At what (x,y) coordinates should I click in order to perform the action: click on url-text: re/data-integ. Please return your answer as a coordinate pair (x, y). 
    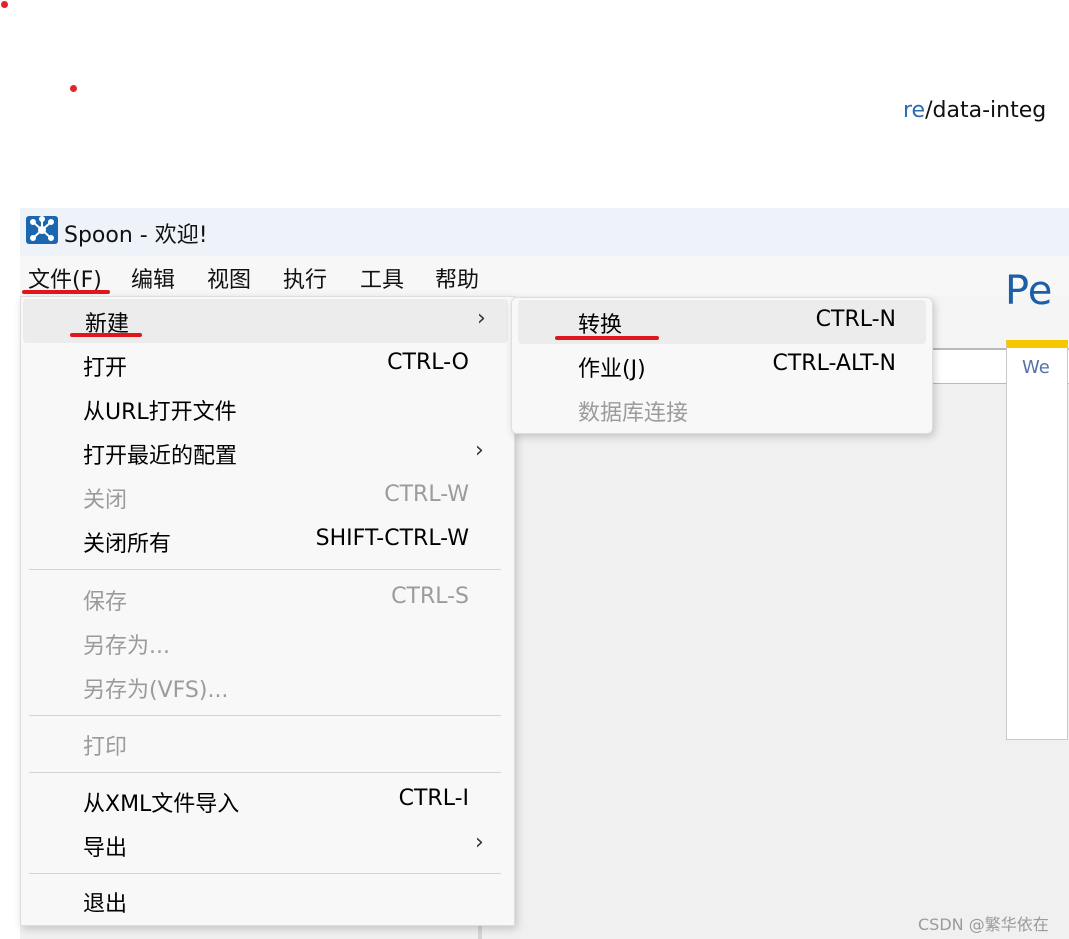
    Looking at the image, I should click on (974, 110).